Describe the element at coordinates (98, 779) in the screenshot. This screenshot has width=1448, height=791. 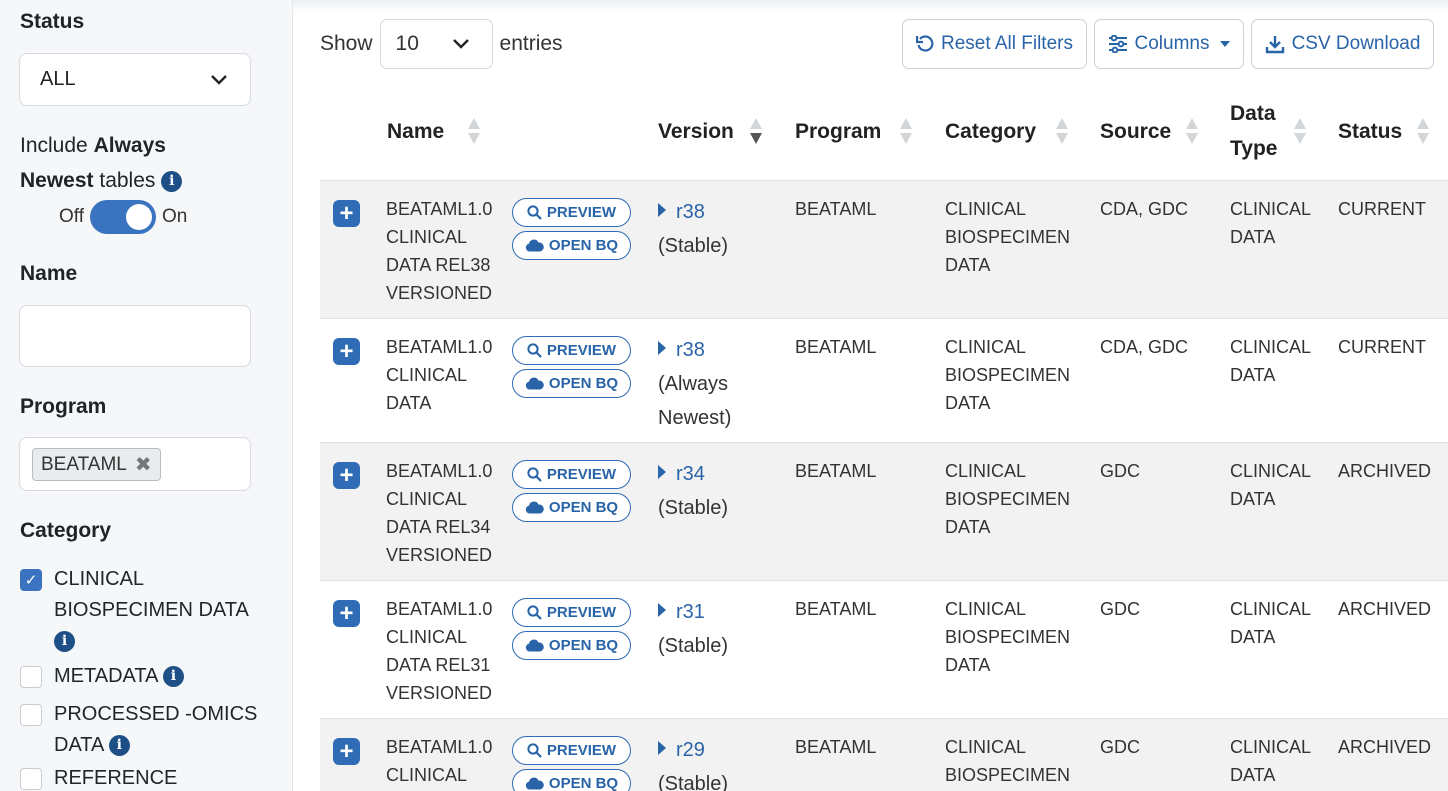
I see `category-option-reference: REFERENCE` at that location.